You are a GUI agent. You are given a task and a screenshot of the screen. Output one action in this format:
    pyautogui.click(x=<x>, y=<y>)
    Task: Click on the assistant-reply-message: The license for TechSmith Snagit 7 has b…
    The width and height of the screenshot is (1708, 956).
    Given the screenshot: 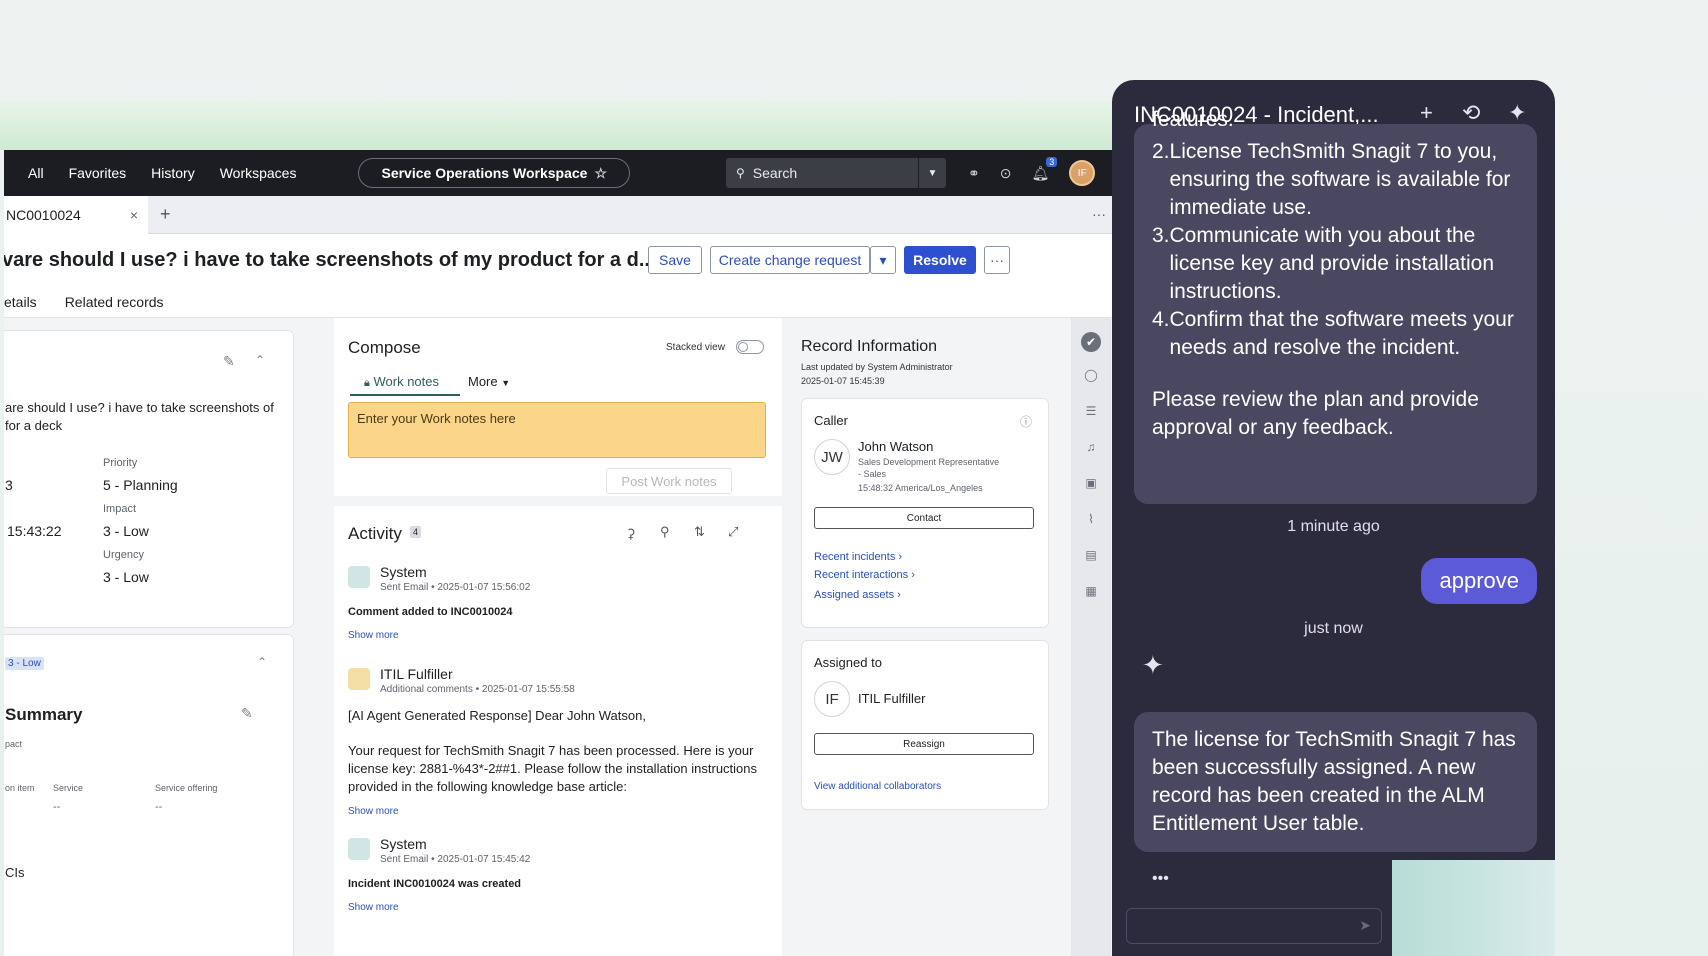 What is the action you would take?
    pyautogui.click(x=1335, y=782)
    